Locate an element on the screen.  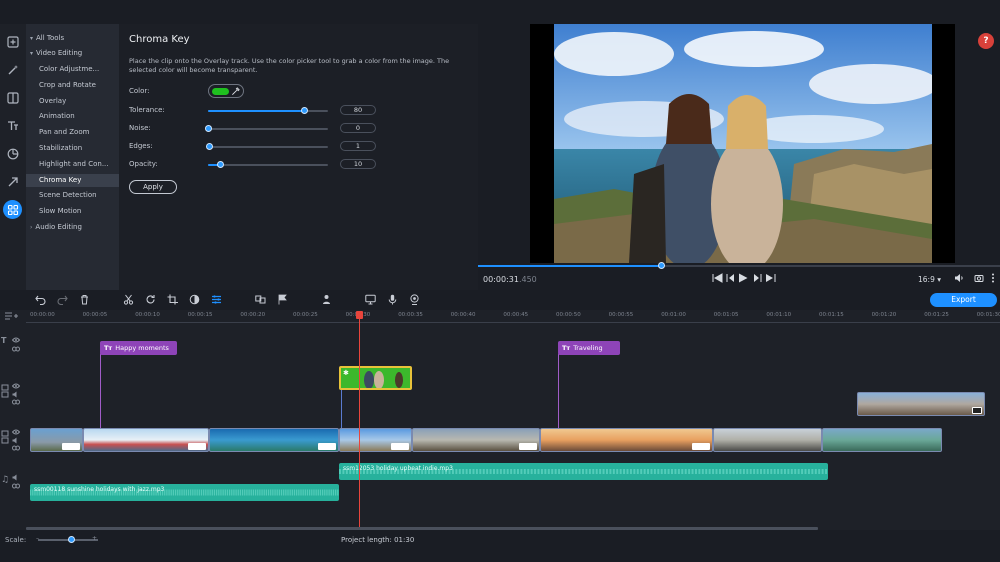
ruler-tick-label: 00:00:40 is located at coordinates (463, 315).